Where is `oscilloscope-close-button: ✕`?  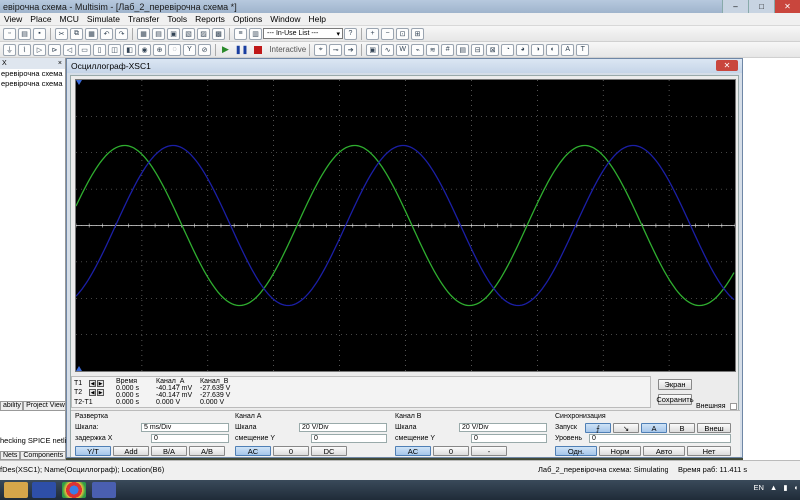 oscilloscope-close-button: ✕ is located at coordinates (727, 65).